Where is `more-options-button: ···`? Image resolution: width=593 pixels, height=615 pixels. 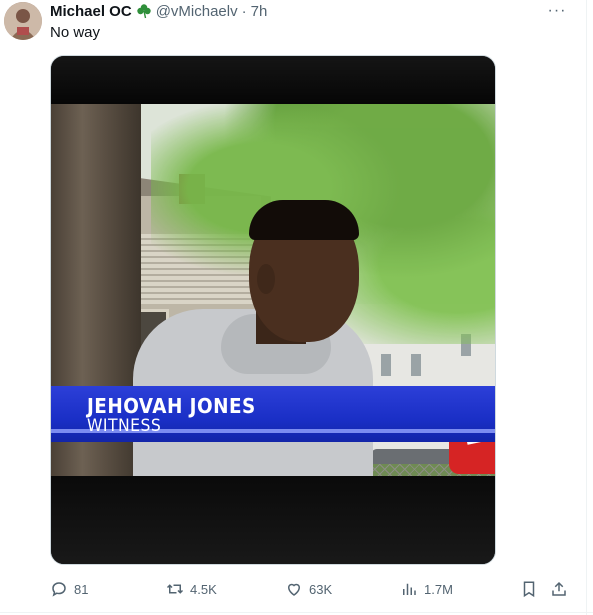 more-options-button: ··· is located at coordinates (557, 11).